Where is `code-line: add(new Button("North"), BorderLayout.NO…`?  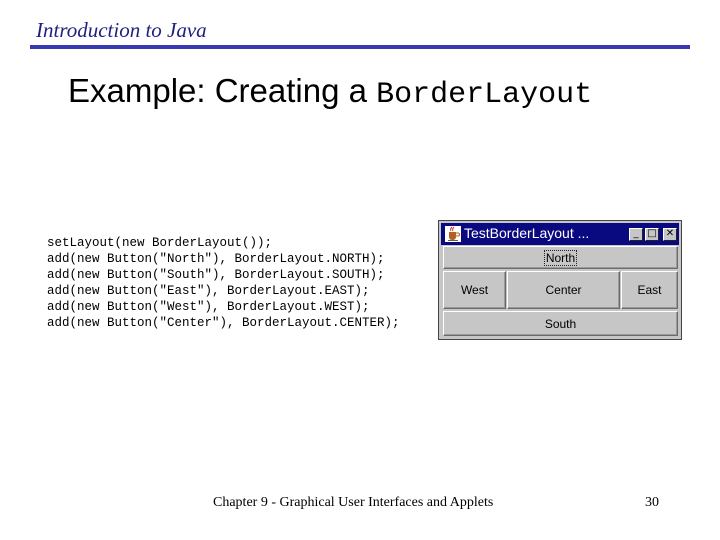 code-line: add(new Button("North"), BorderLayout.NO… is located at coordinates (216, 259).